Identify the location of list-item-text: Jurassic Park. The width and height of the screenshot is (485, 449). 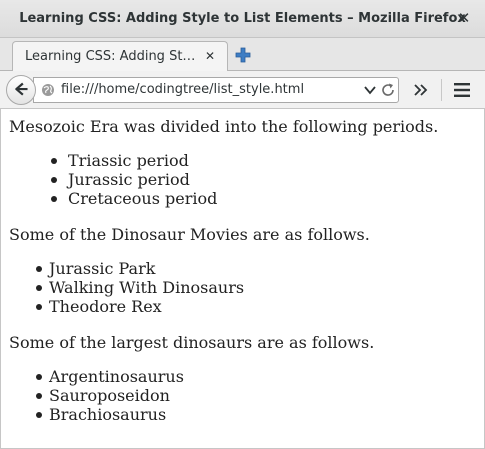
(102, 268).